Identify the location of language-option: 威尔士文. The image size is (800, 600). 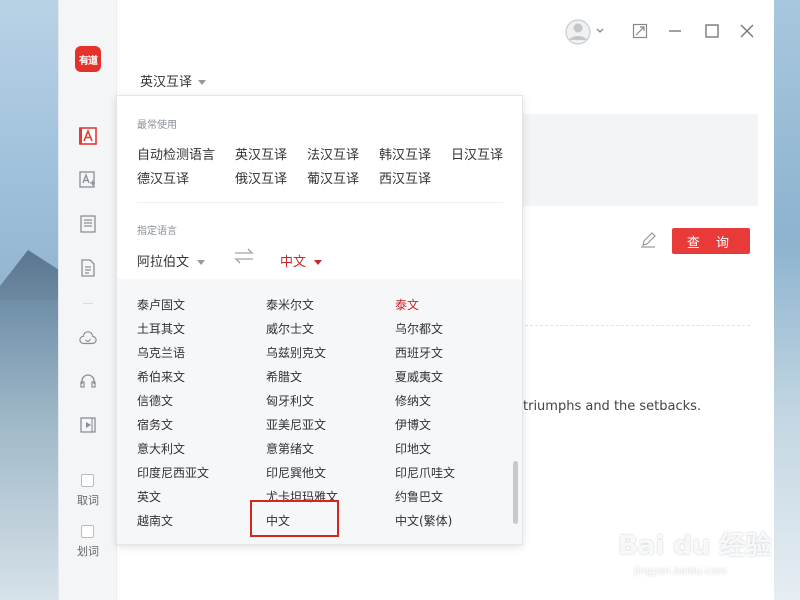
(290, 328).